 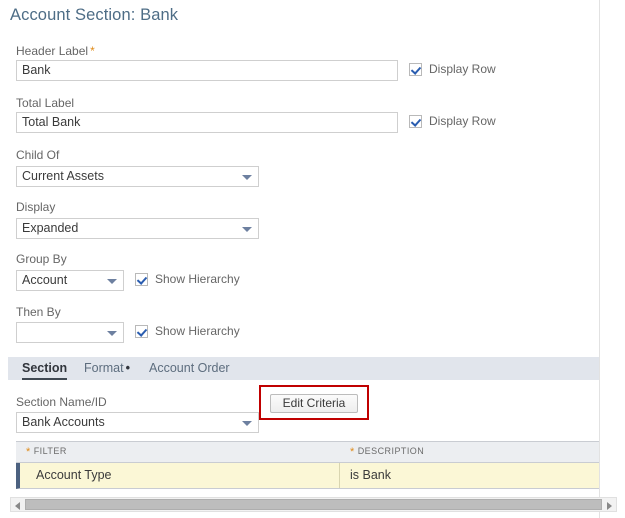 What do you see at coordinates (94, 15) in the screenshot?
I see `page-title: Account Section: Bank` at bounding box center [94, 15].